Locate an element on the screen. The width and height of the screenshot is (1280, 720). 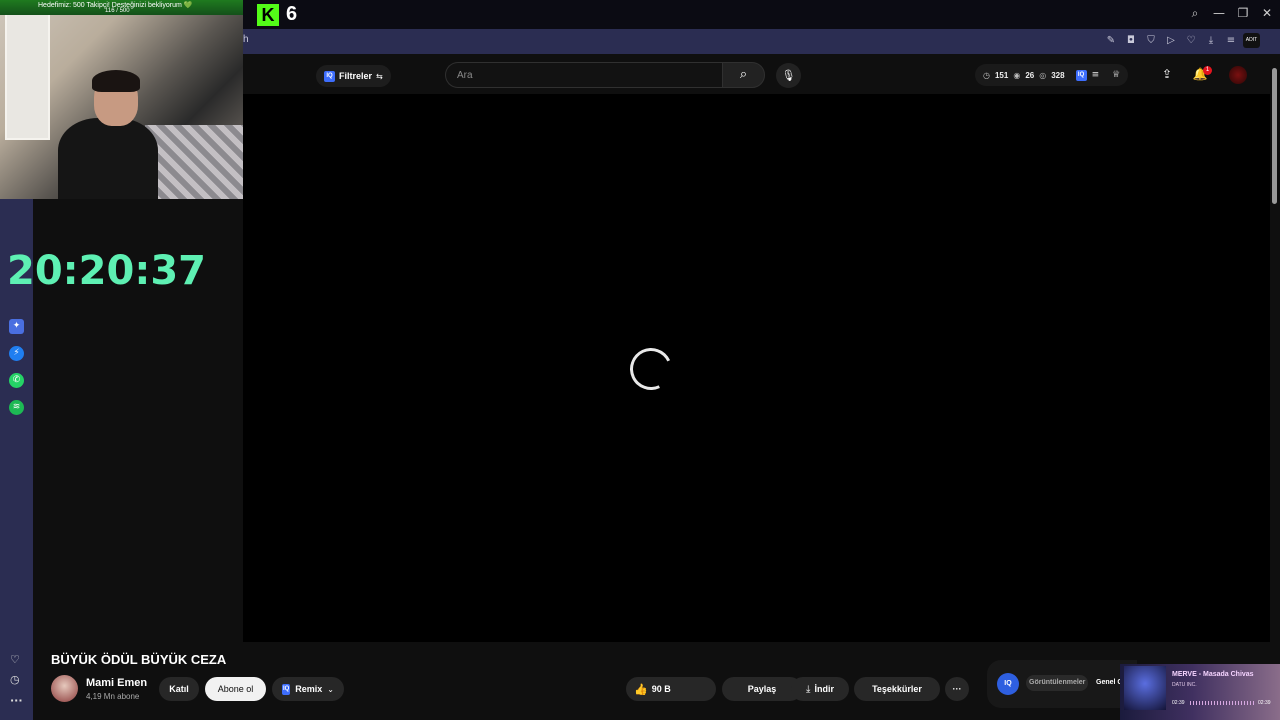
join-label: Katıl is located at coordinates (179, 689).